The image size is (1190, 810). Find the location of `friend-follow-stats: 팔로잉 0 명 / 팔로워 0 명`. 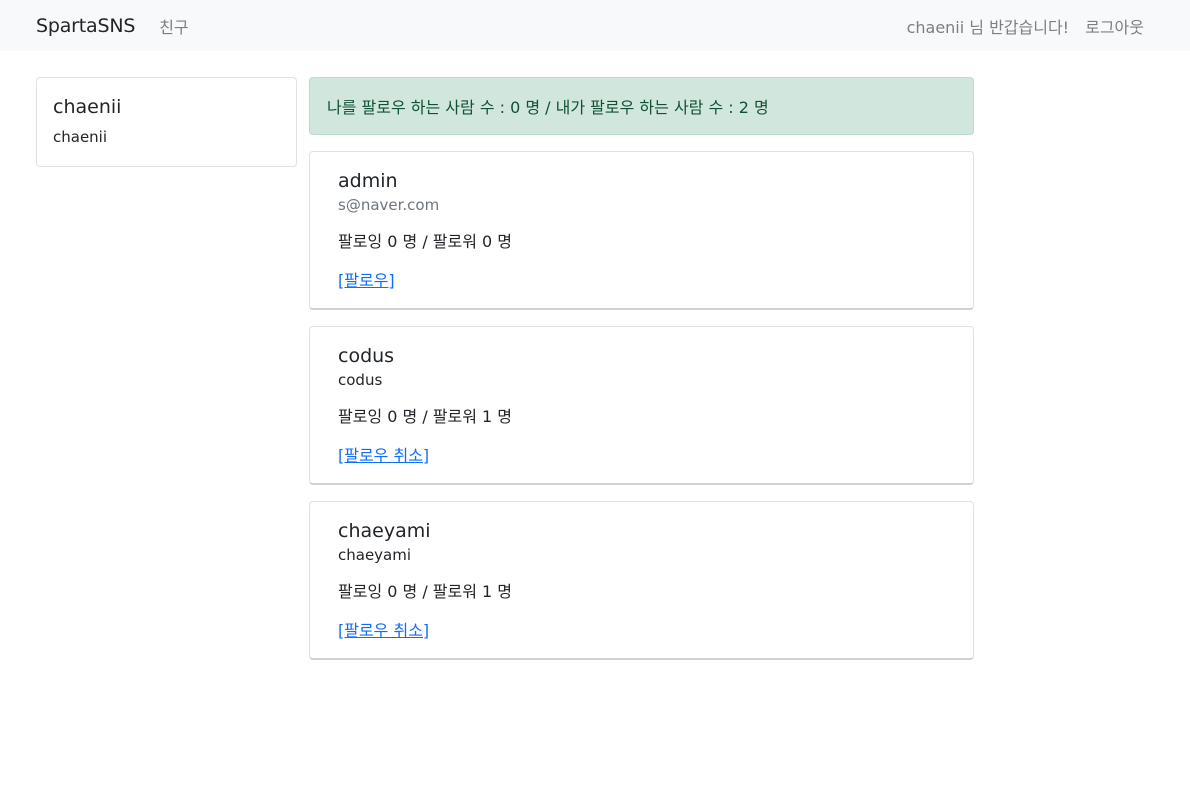

friend-follow-stats: 팔로잉 0 명 / 팔로워 0 명 is located at coordinates (425, 241).